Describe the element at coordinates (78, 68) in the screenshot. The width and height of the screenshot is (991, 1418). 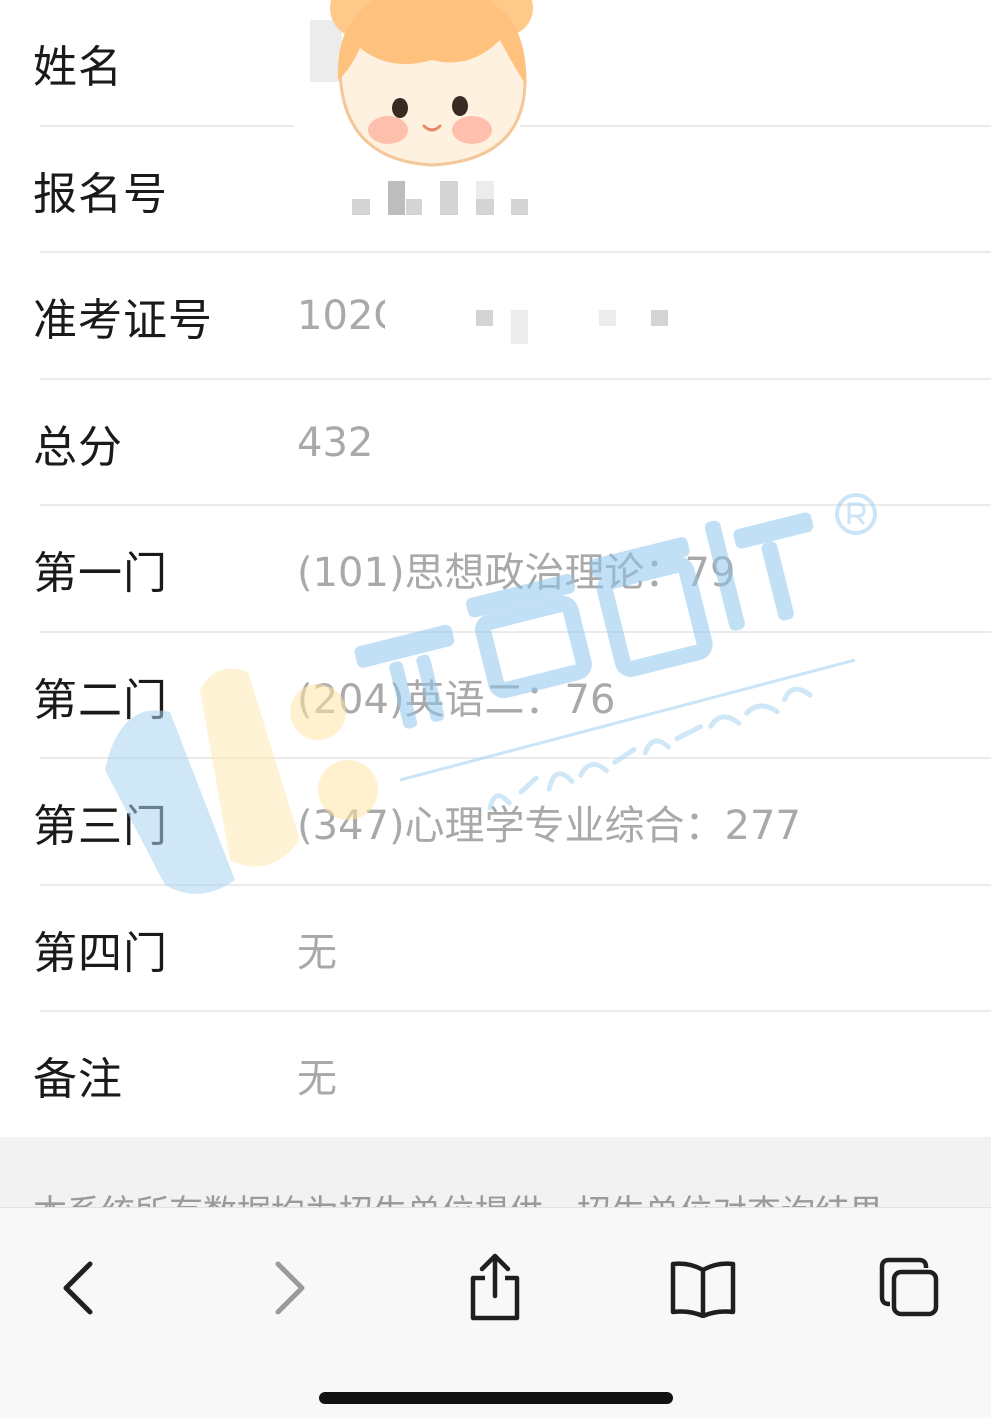
I see `row-label: 姓名` at that location.